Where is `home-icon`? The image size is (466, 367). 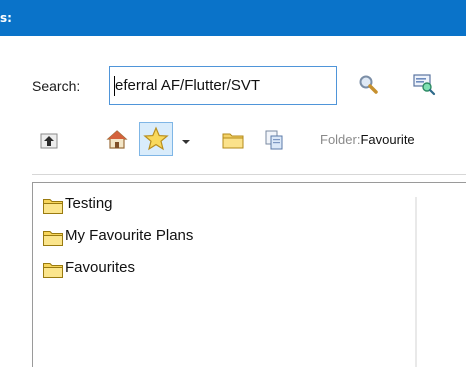
home-icon is located at coordinates (117, 140).